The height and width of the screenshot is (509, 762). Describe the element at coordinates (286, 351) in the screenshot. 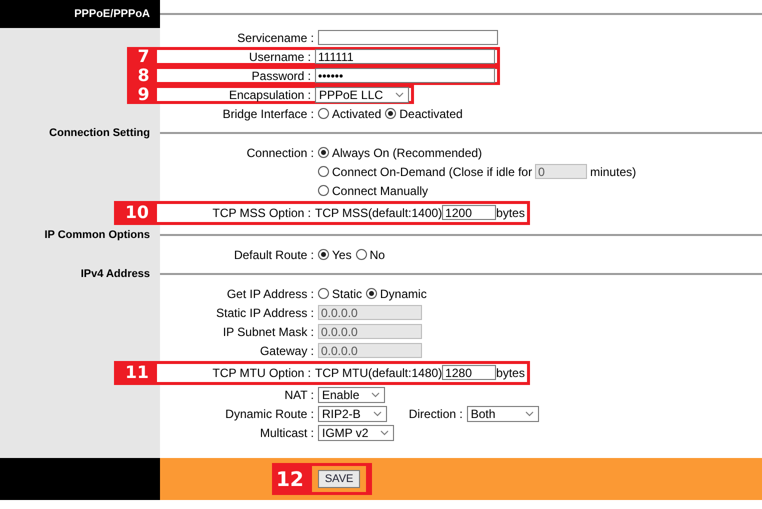

I see `field-label: Gateway :` at that location.